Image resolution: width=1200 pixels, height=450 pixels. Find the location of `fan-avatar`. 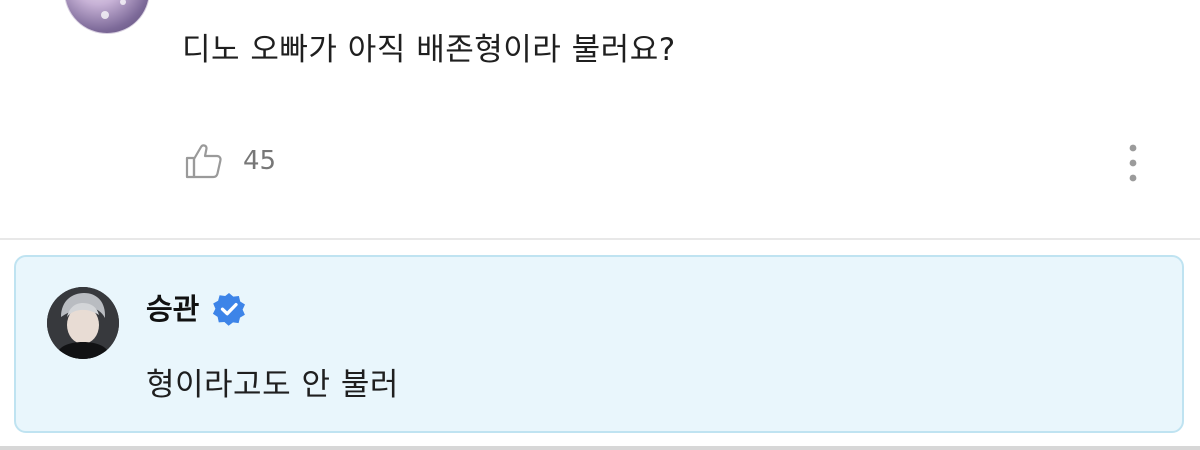

fan-avatar is located at coordinates (107, 17).